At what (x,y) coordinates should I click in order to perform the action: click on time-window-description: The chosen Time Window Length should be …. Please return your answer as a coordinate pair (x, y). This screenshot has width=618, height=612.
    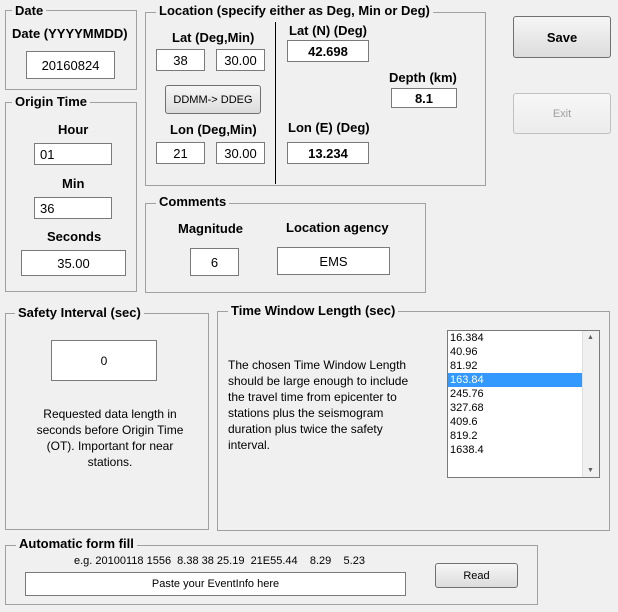
    Looking at the image, I should click on (318, 405).